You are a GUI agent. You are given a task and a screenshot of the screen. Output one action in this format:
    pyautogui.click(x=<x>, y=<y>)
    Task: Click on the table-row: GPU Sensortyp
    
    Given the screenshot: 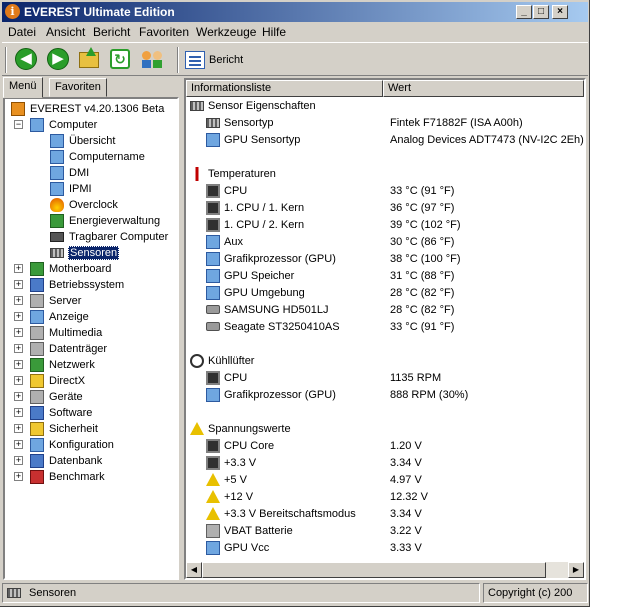 What is the action you would take?
    pyautogui.click(x=253, y=139)
    